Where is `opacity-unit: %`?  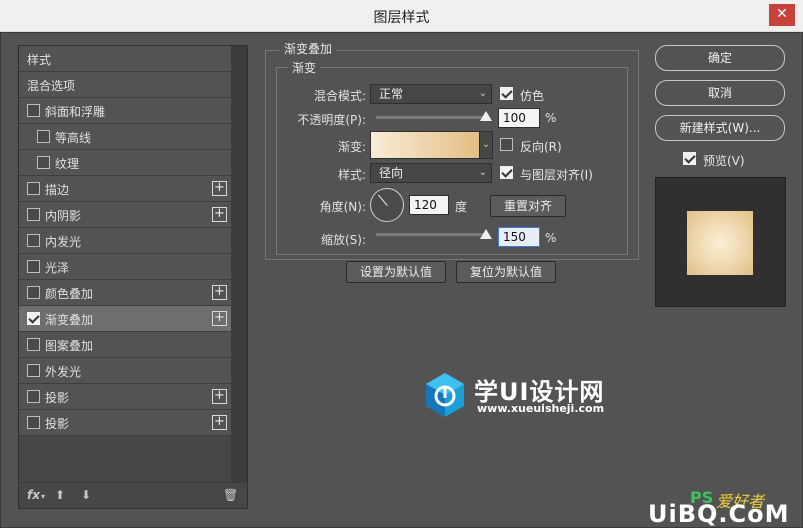
opacity-unit: % is located at coordinates (551, 118).